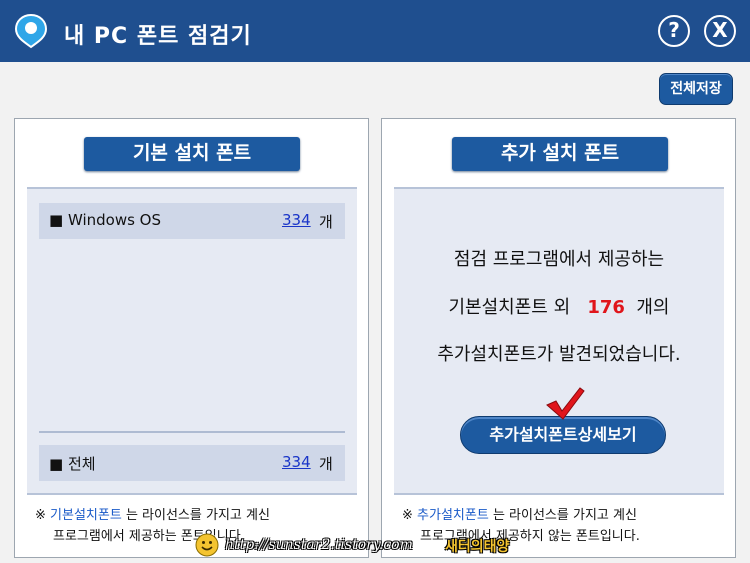 The height and width of the screenshot is (563, 750). I want to click on row-label: ■ 전체, so click(72, 464).